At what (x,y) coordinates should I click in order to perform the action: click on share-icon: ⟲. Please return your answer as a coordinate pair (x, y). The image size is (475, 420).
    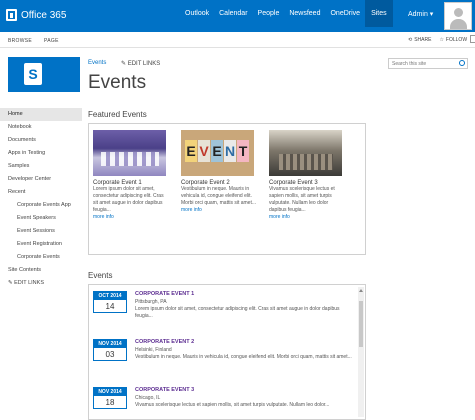
    Looking at the image, I should click on (410, 40).